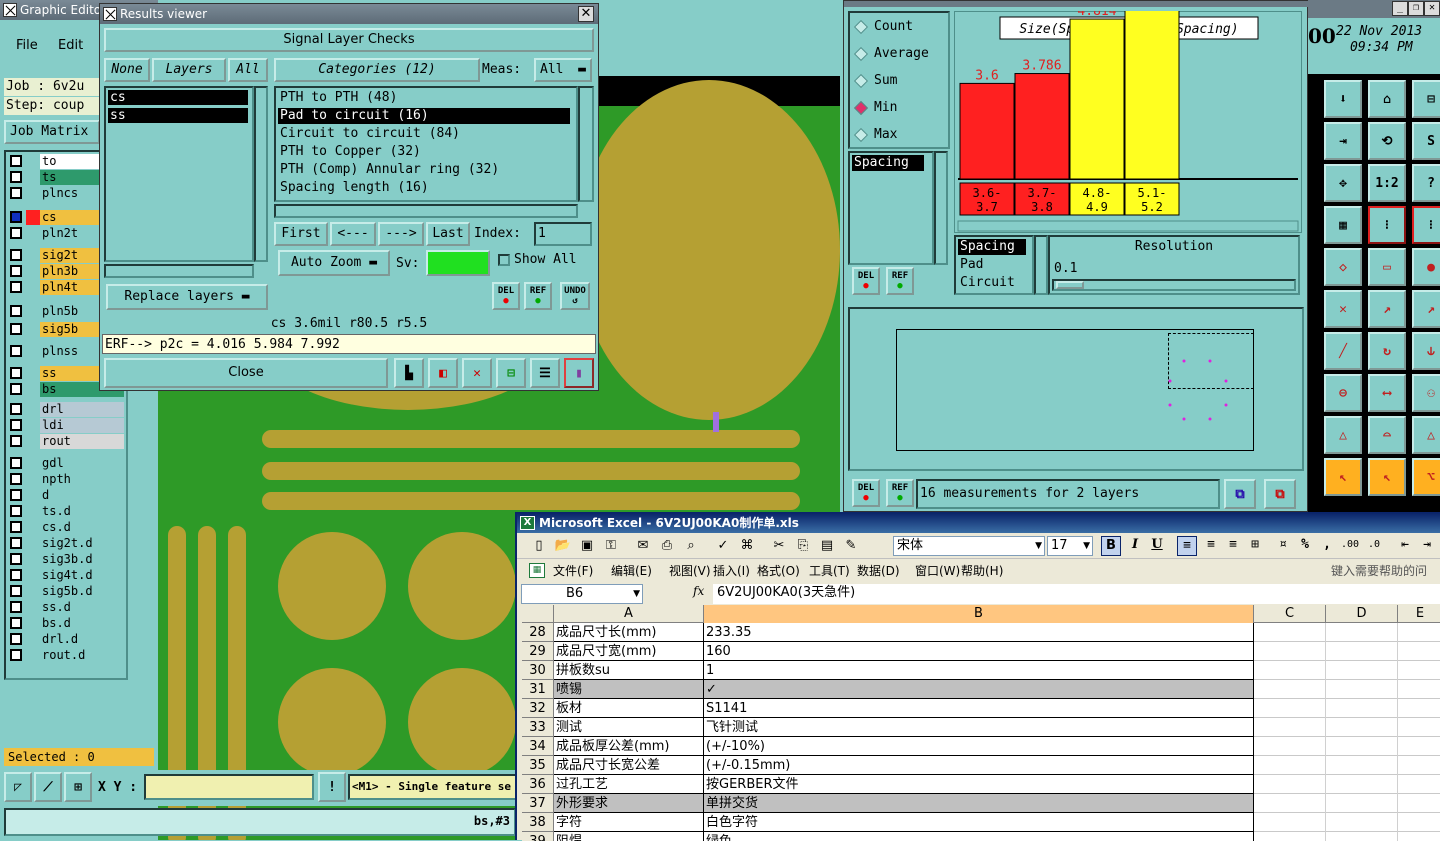  Describe the element at coordinates (426, 211) in the screenshot. I see `category-hscroll` at that location.